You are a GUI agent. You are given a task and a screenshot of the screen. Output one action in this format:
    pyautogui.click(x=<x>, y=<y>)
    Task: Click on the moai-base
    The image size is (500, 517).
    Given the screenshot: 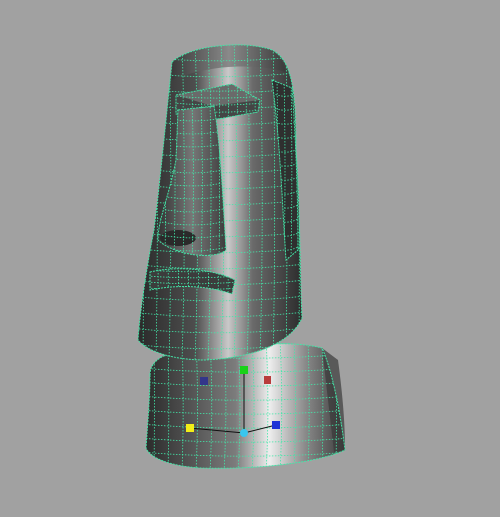 What is the action you would take?
    pyautogui.click(x=245, y=406)
    